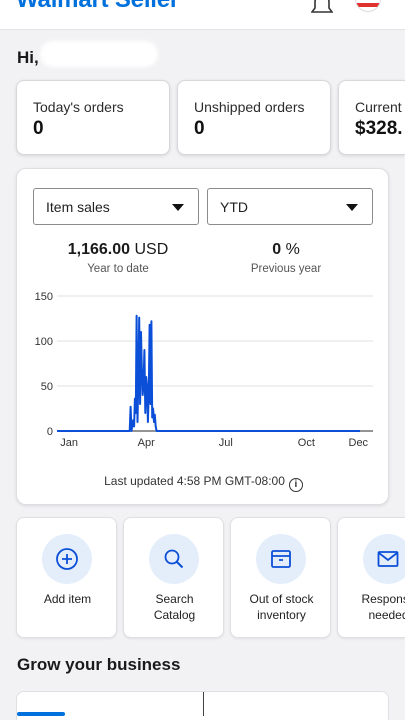 This screenshot has height=720, width=405. I want to click on x-tick-label: Jan, so click(69, 443).